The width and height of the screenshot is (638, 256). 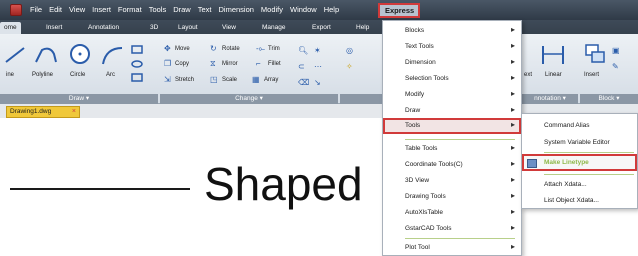 What do you see at coordinates (154, 28) in the screenshot?
I see `tab-3d: 3D` at bounding box center [154, 28].